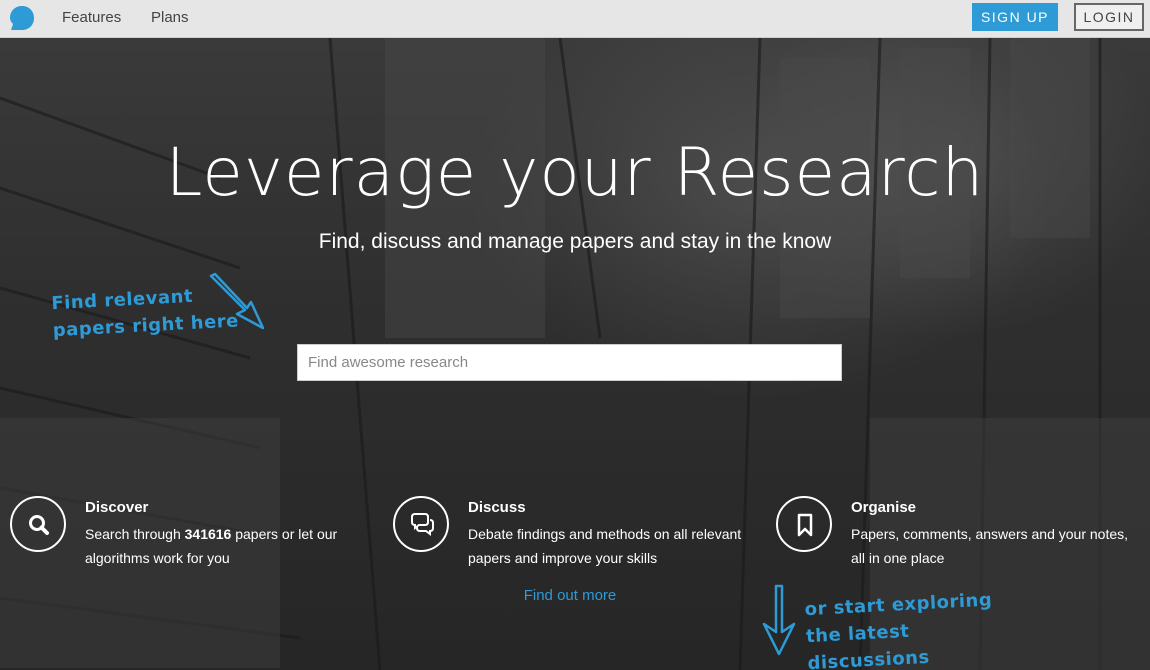 Image resolution: width=1150 pixels, height=670 pixels. What do you see at coordinates (22, 18) in the screenshot?
I see `logo-icon` at bounding box center [22, 18].